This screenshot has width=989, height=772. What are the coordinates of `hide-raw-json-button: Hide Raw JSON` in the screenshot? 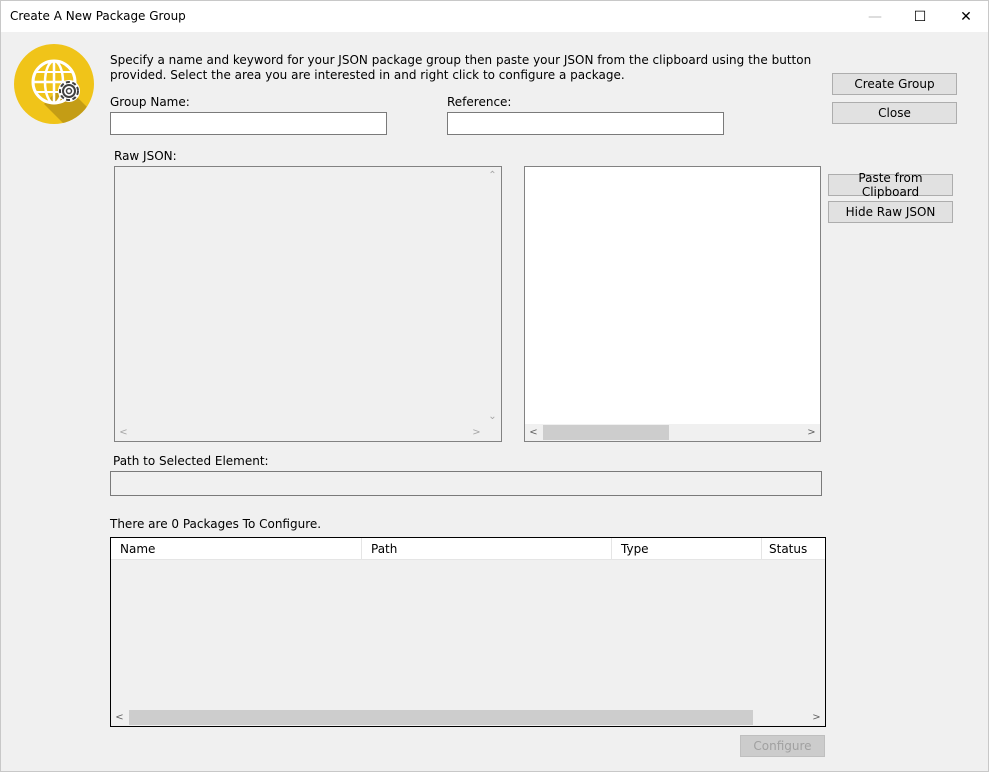 It's located at (890, 212).